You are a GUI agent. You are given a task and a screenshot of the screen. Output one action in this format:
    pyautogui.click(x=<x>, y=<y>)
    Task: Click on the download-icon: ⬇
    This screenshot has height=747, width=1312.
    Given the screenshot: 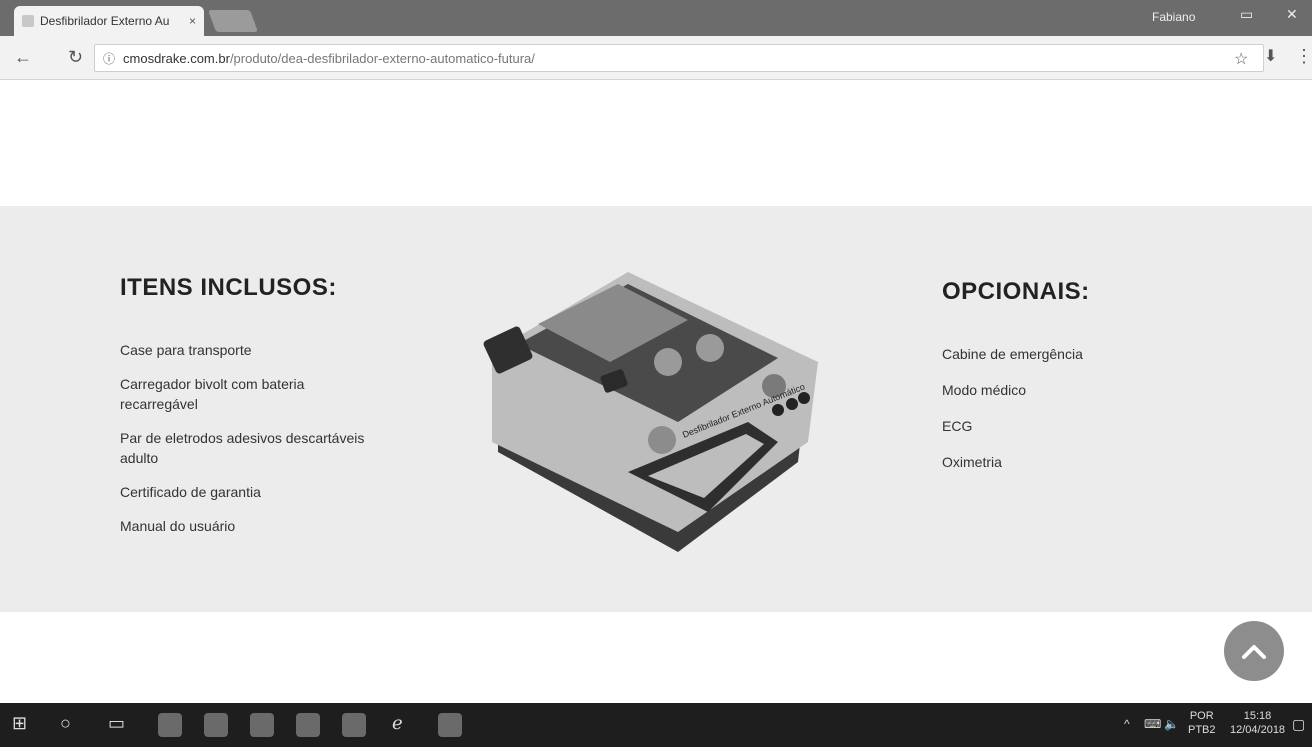 What is the action you would take?
    pyautogui.click(x=1270, y=56)
    